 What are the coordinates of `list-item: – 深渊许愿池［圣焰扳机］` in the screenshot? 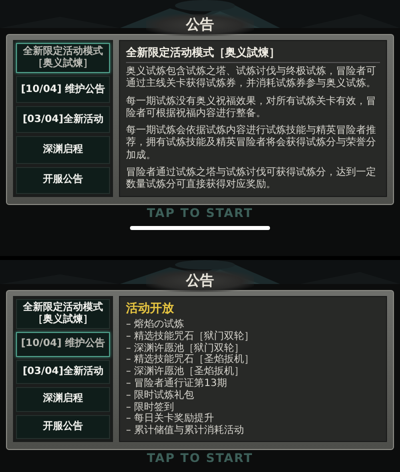 It's located at (186, 372).